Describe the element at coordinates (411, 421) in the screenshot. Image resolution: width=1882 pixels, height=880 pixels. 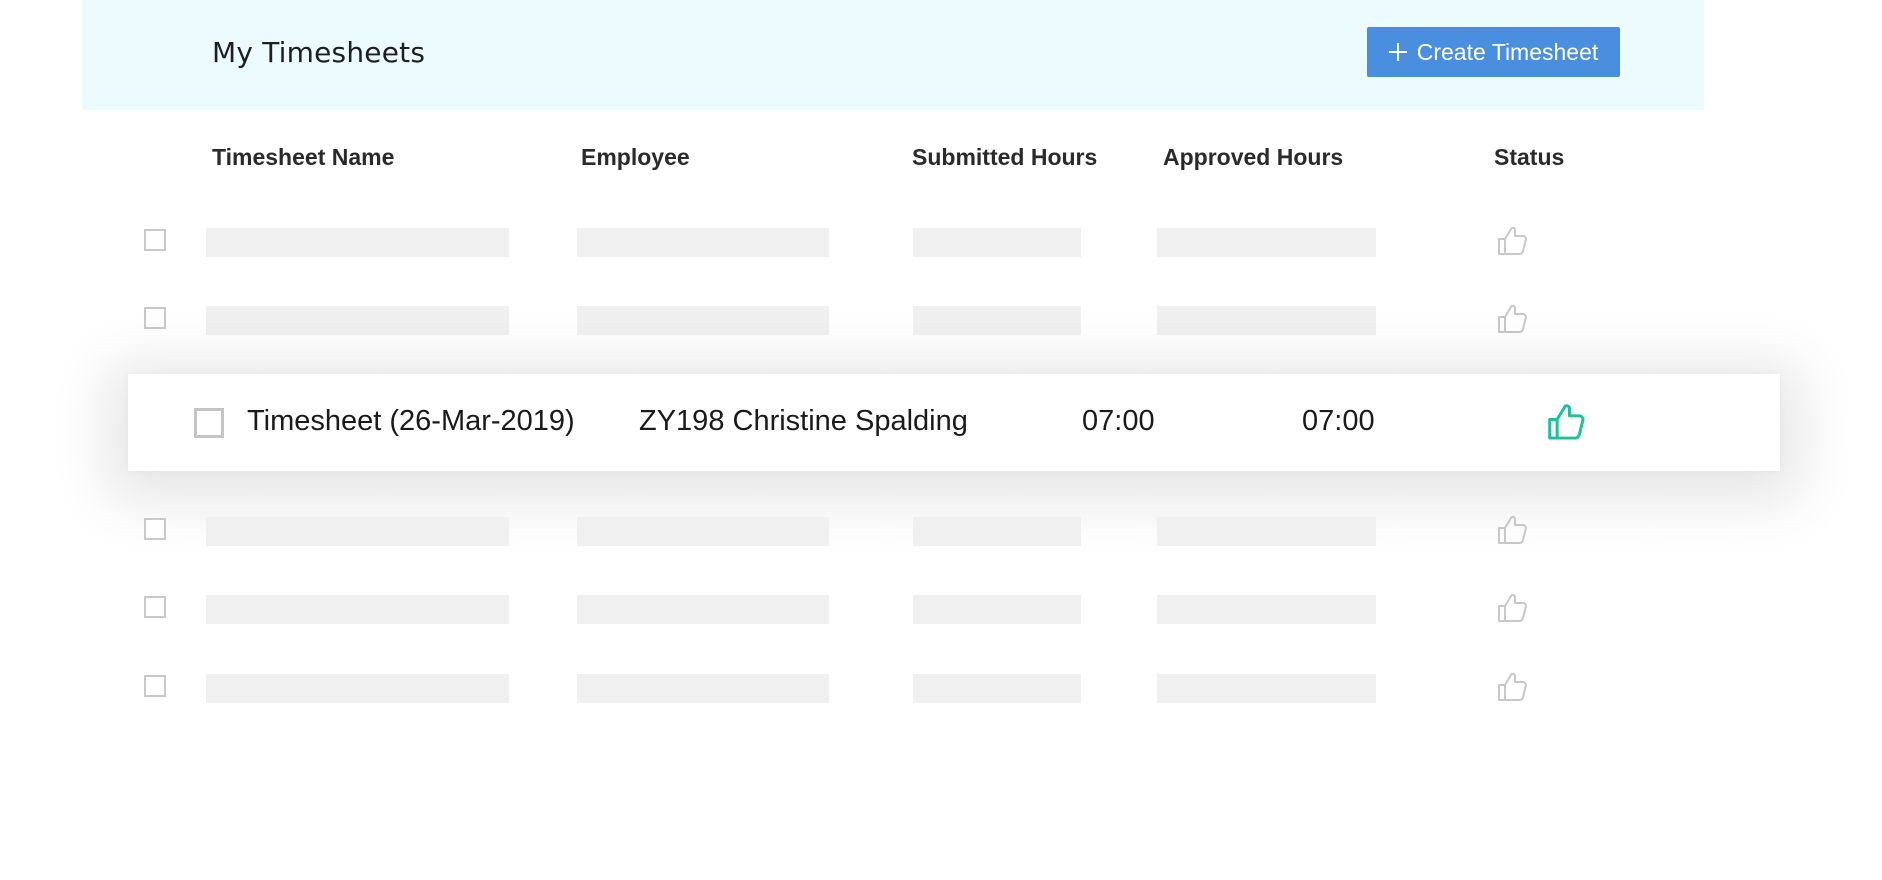
I see `timesheet-name: Timesheet (26-Mar-2019)` at that location.